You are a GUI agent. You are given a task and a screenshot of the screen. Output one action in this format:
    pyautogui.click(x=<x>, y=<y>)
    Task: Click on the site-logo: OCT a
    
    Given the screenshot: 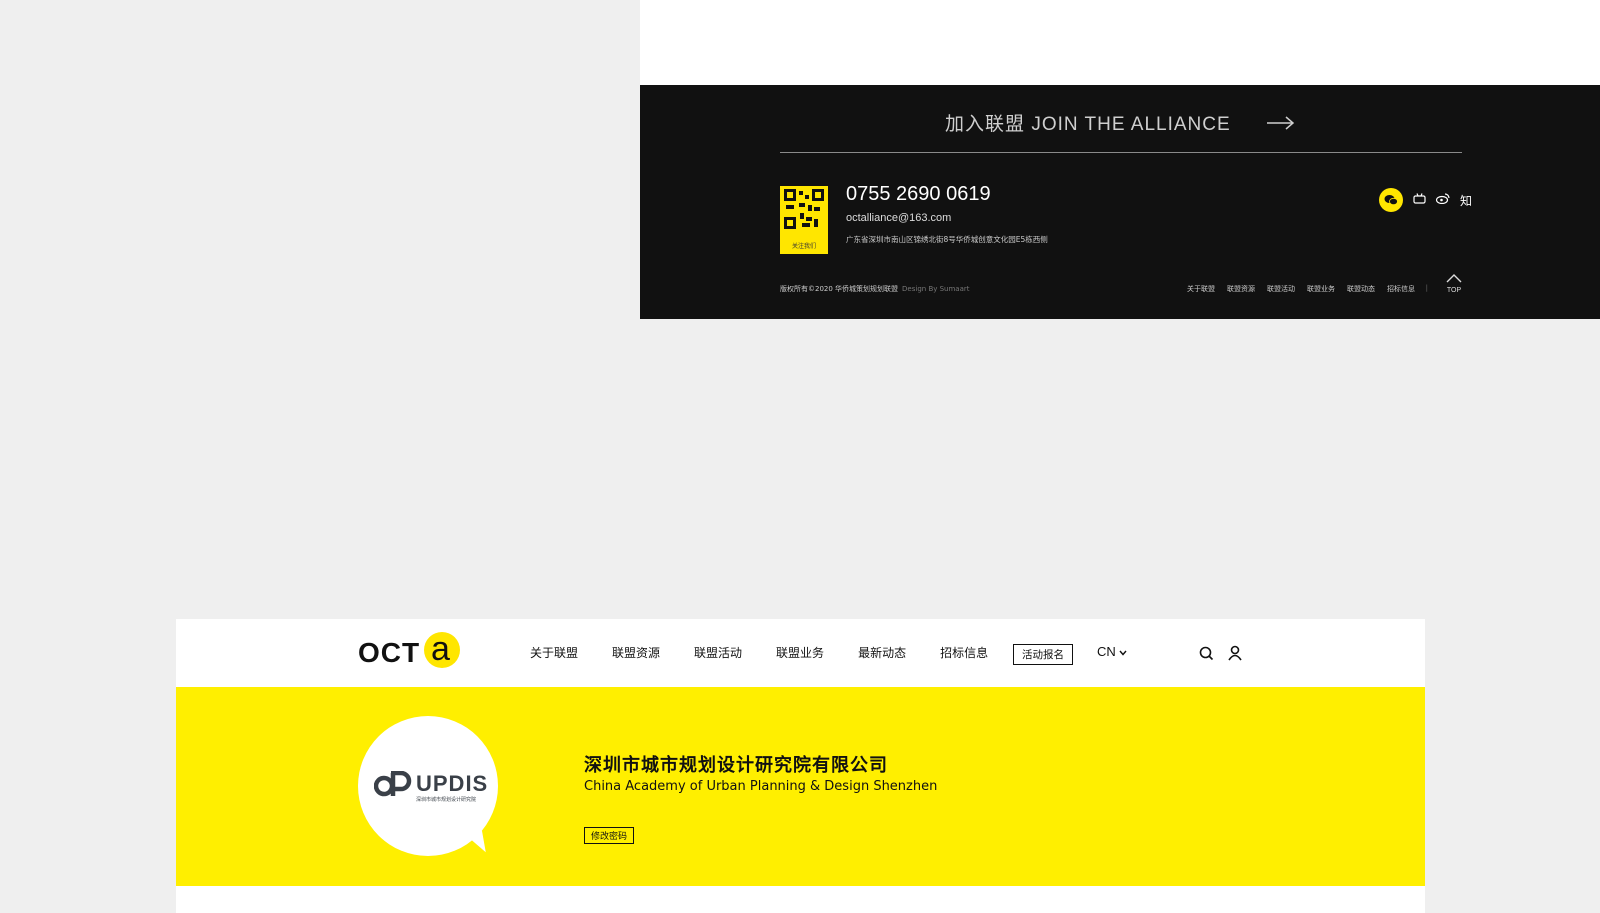 What is the action you would take?
    pyautogui.click(x=413, y=654)
    